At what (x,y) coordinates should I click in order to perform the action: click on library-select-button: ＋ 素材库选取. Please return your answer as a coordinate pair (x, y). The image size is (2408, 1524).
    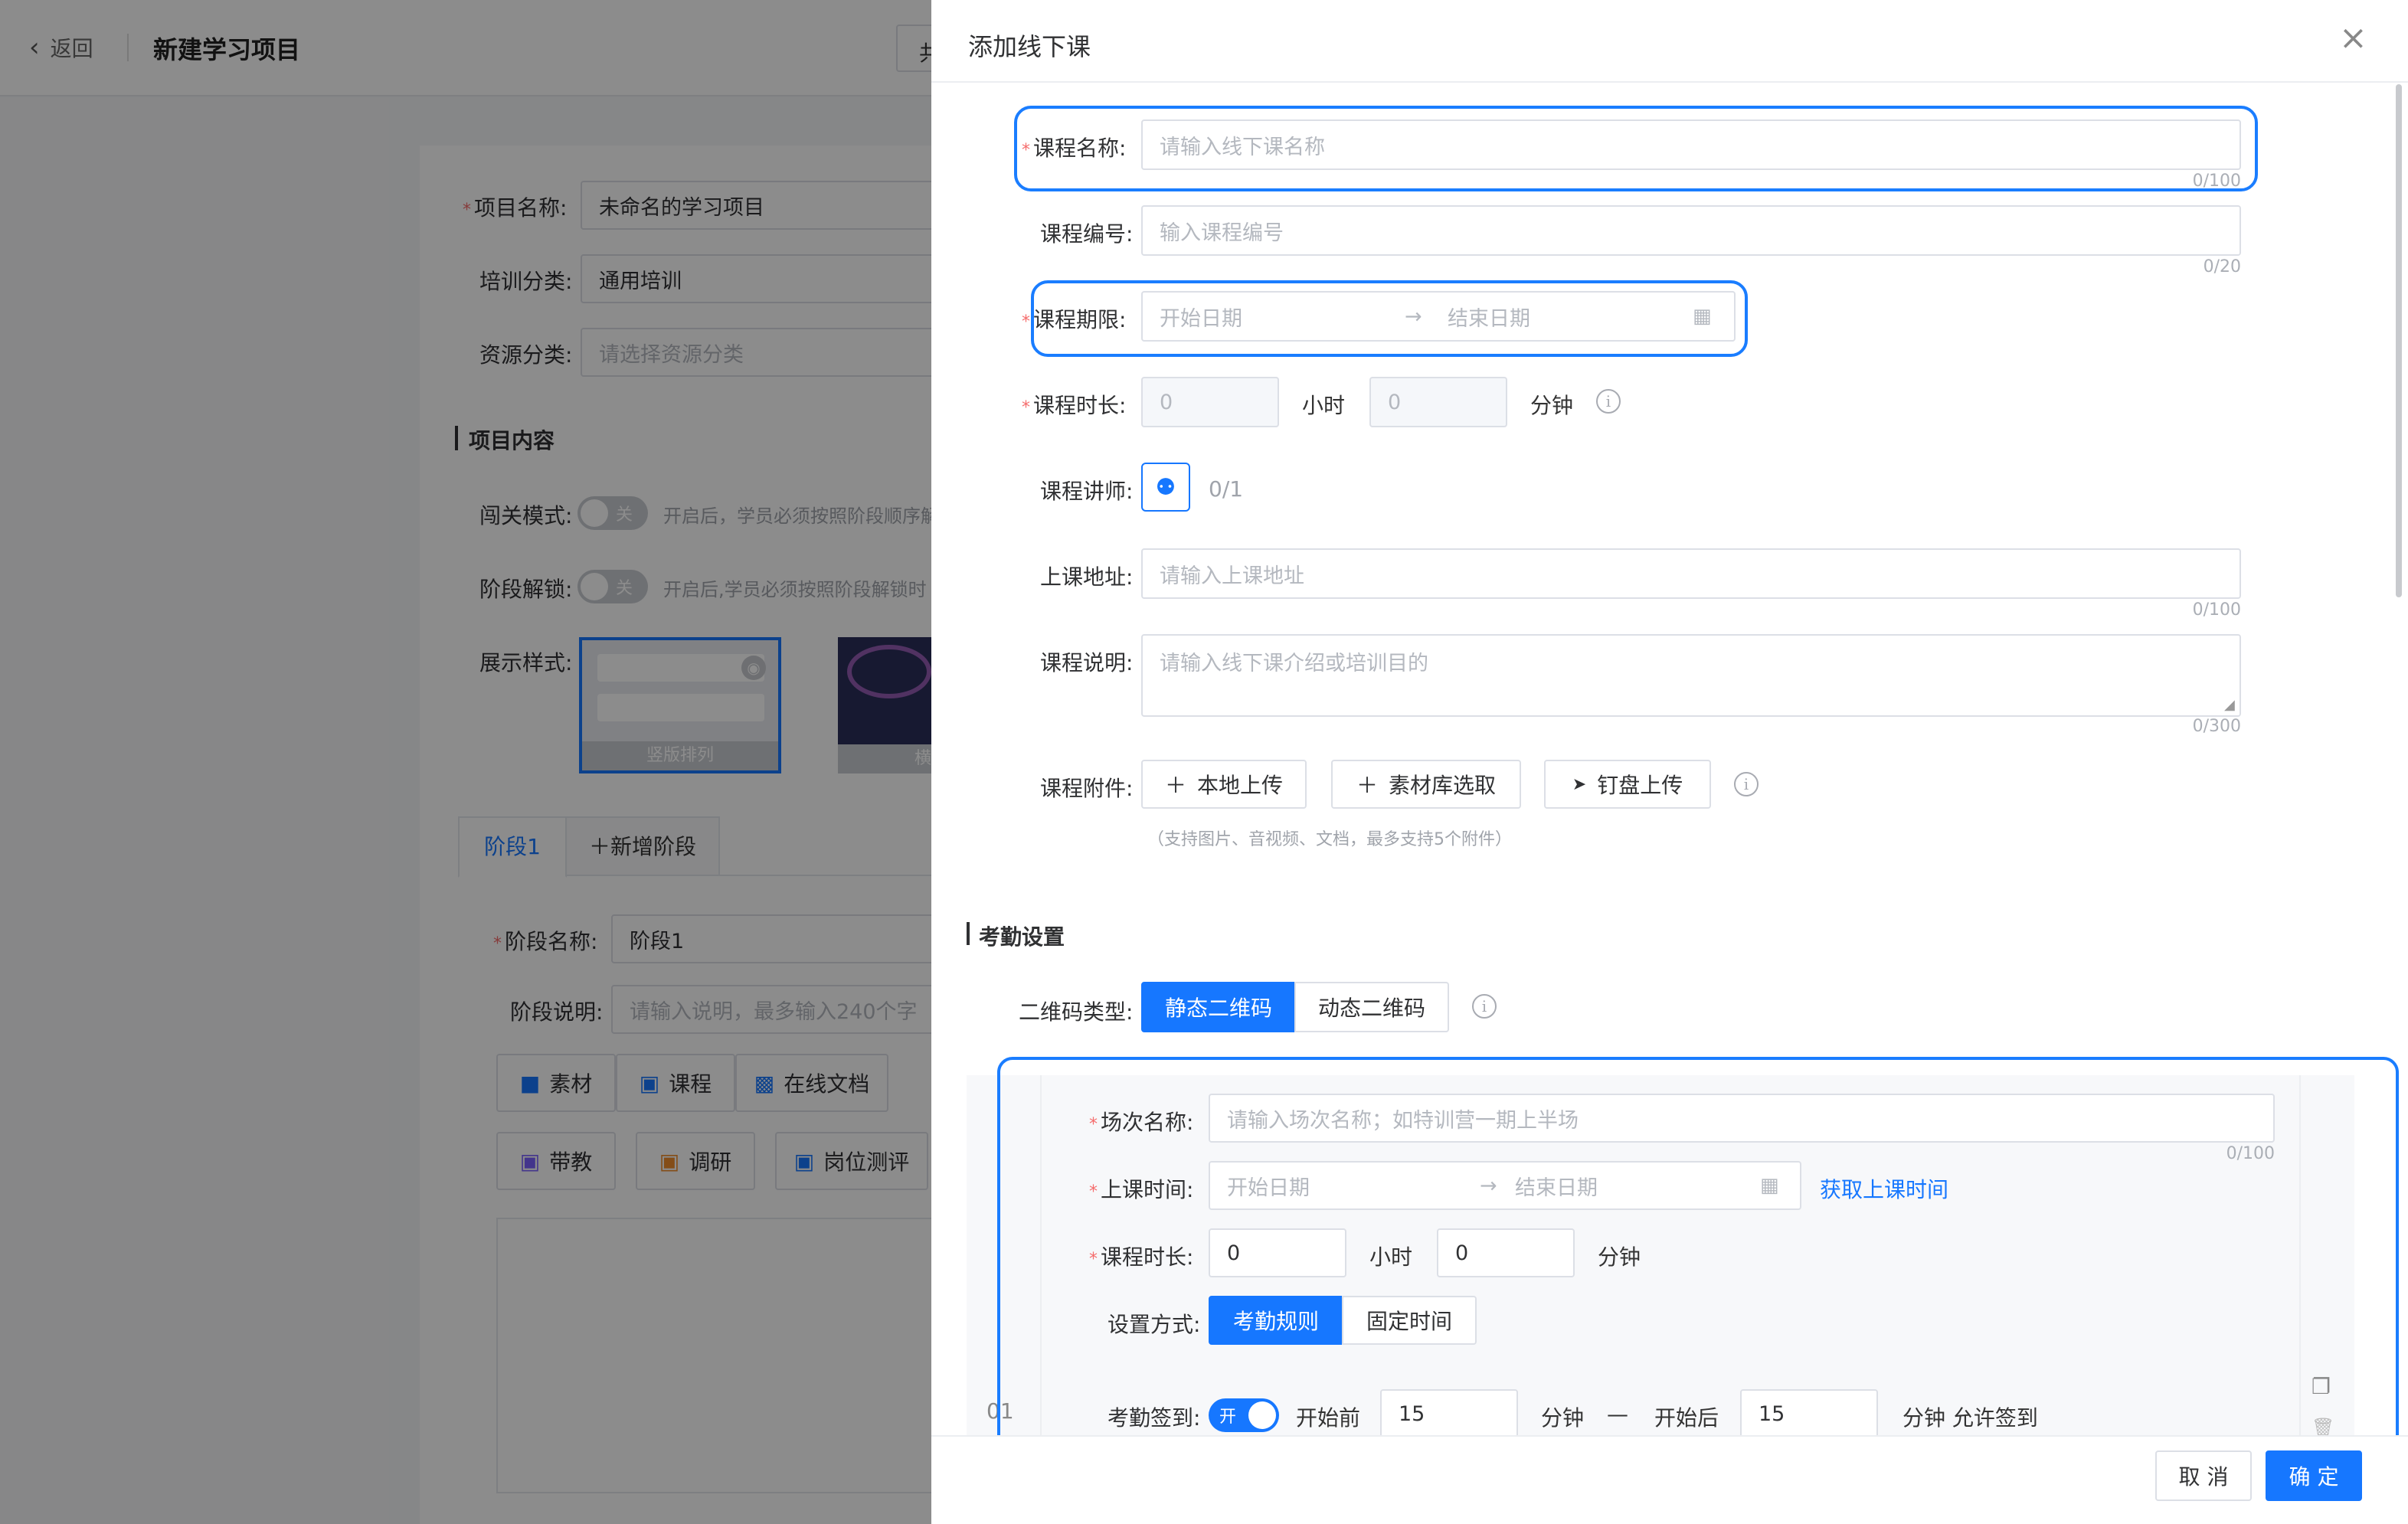
    Looking at the image, I should click on (1426, 785).